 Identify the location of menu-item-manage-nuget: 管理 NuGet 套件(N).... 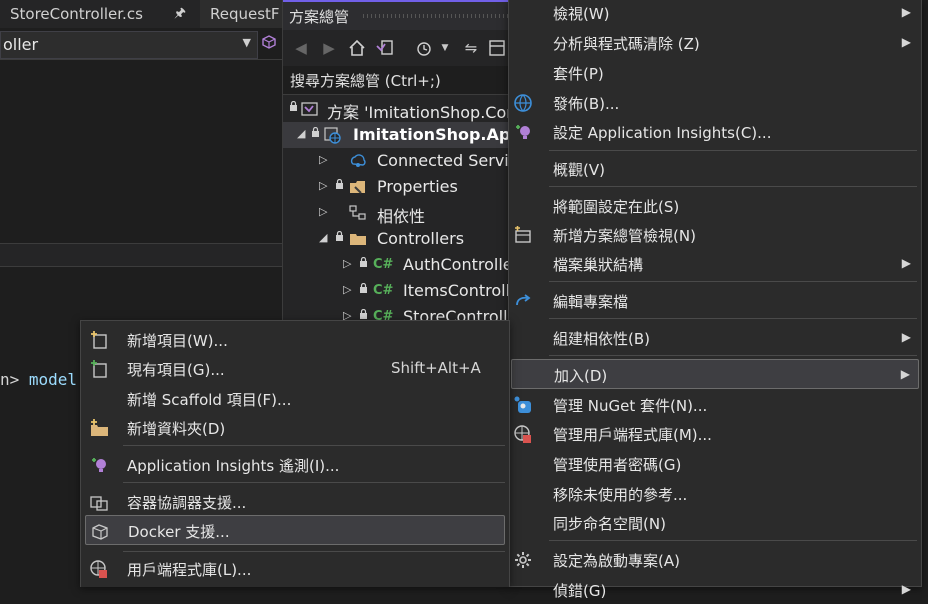
(715, 404).